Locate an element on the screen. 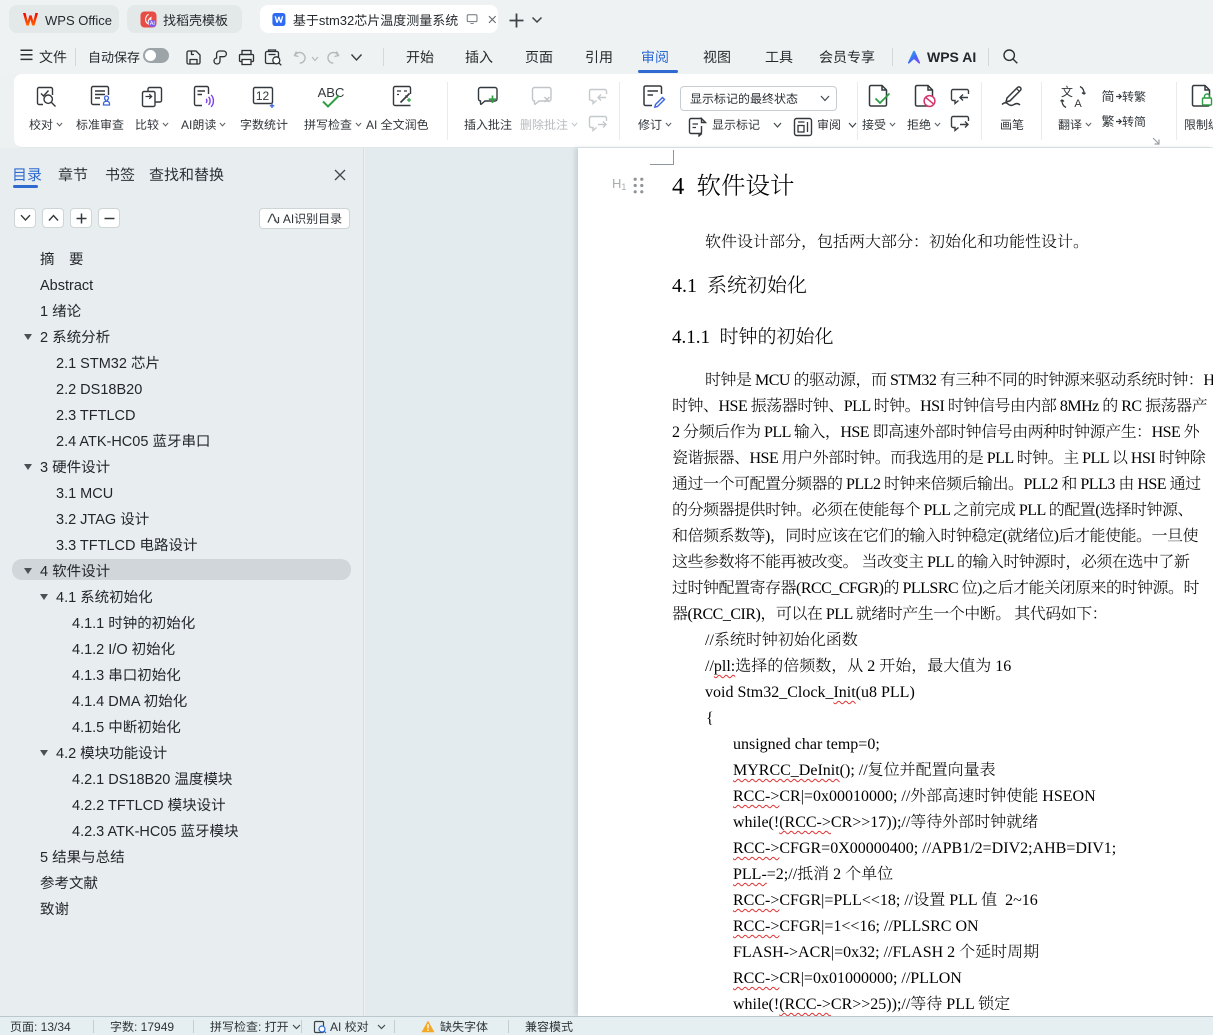 This screenshot has width=1213, height=1035. svg-text: A is located at coordinates (1078, 104).